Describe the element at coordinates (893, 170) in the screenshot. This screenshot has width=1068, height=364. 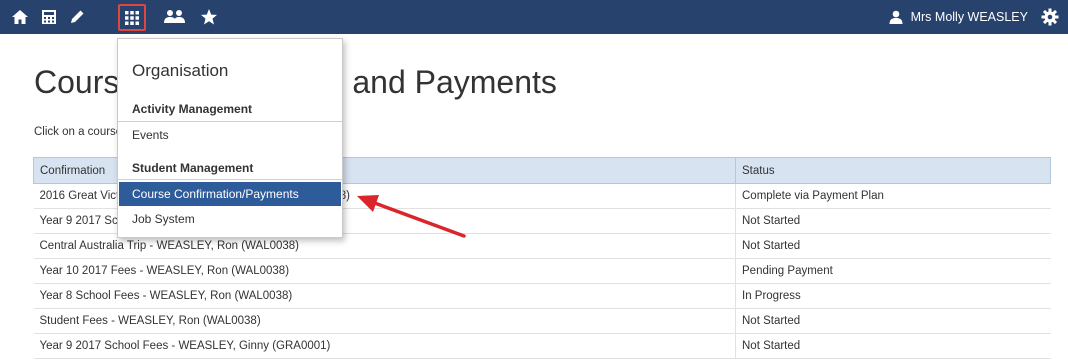
I see `column-header-status: Status` at that location.